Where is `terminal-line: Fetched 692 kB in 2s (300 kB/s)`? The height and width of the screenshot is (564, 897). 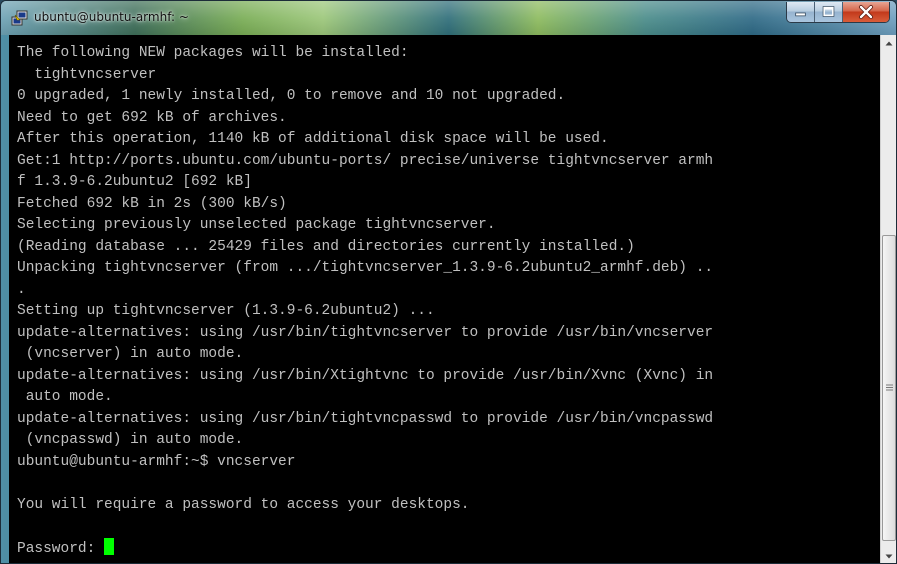
terminal-line: Fetched 692 kB in 2s (300 kB/s) is located at coordinates (152, 203).